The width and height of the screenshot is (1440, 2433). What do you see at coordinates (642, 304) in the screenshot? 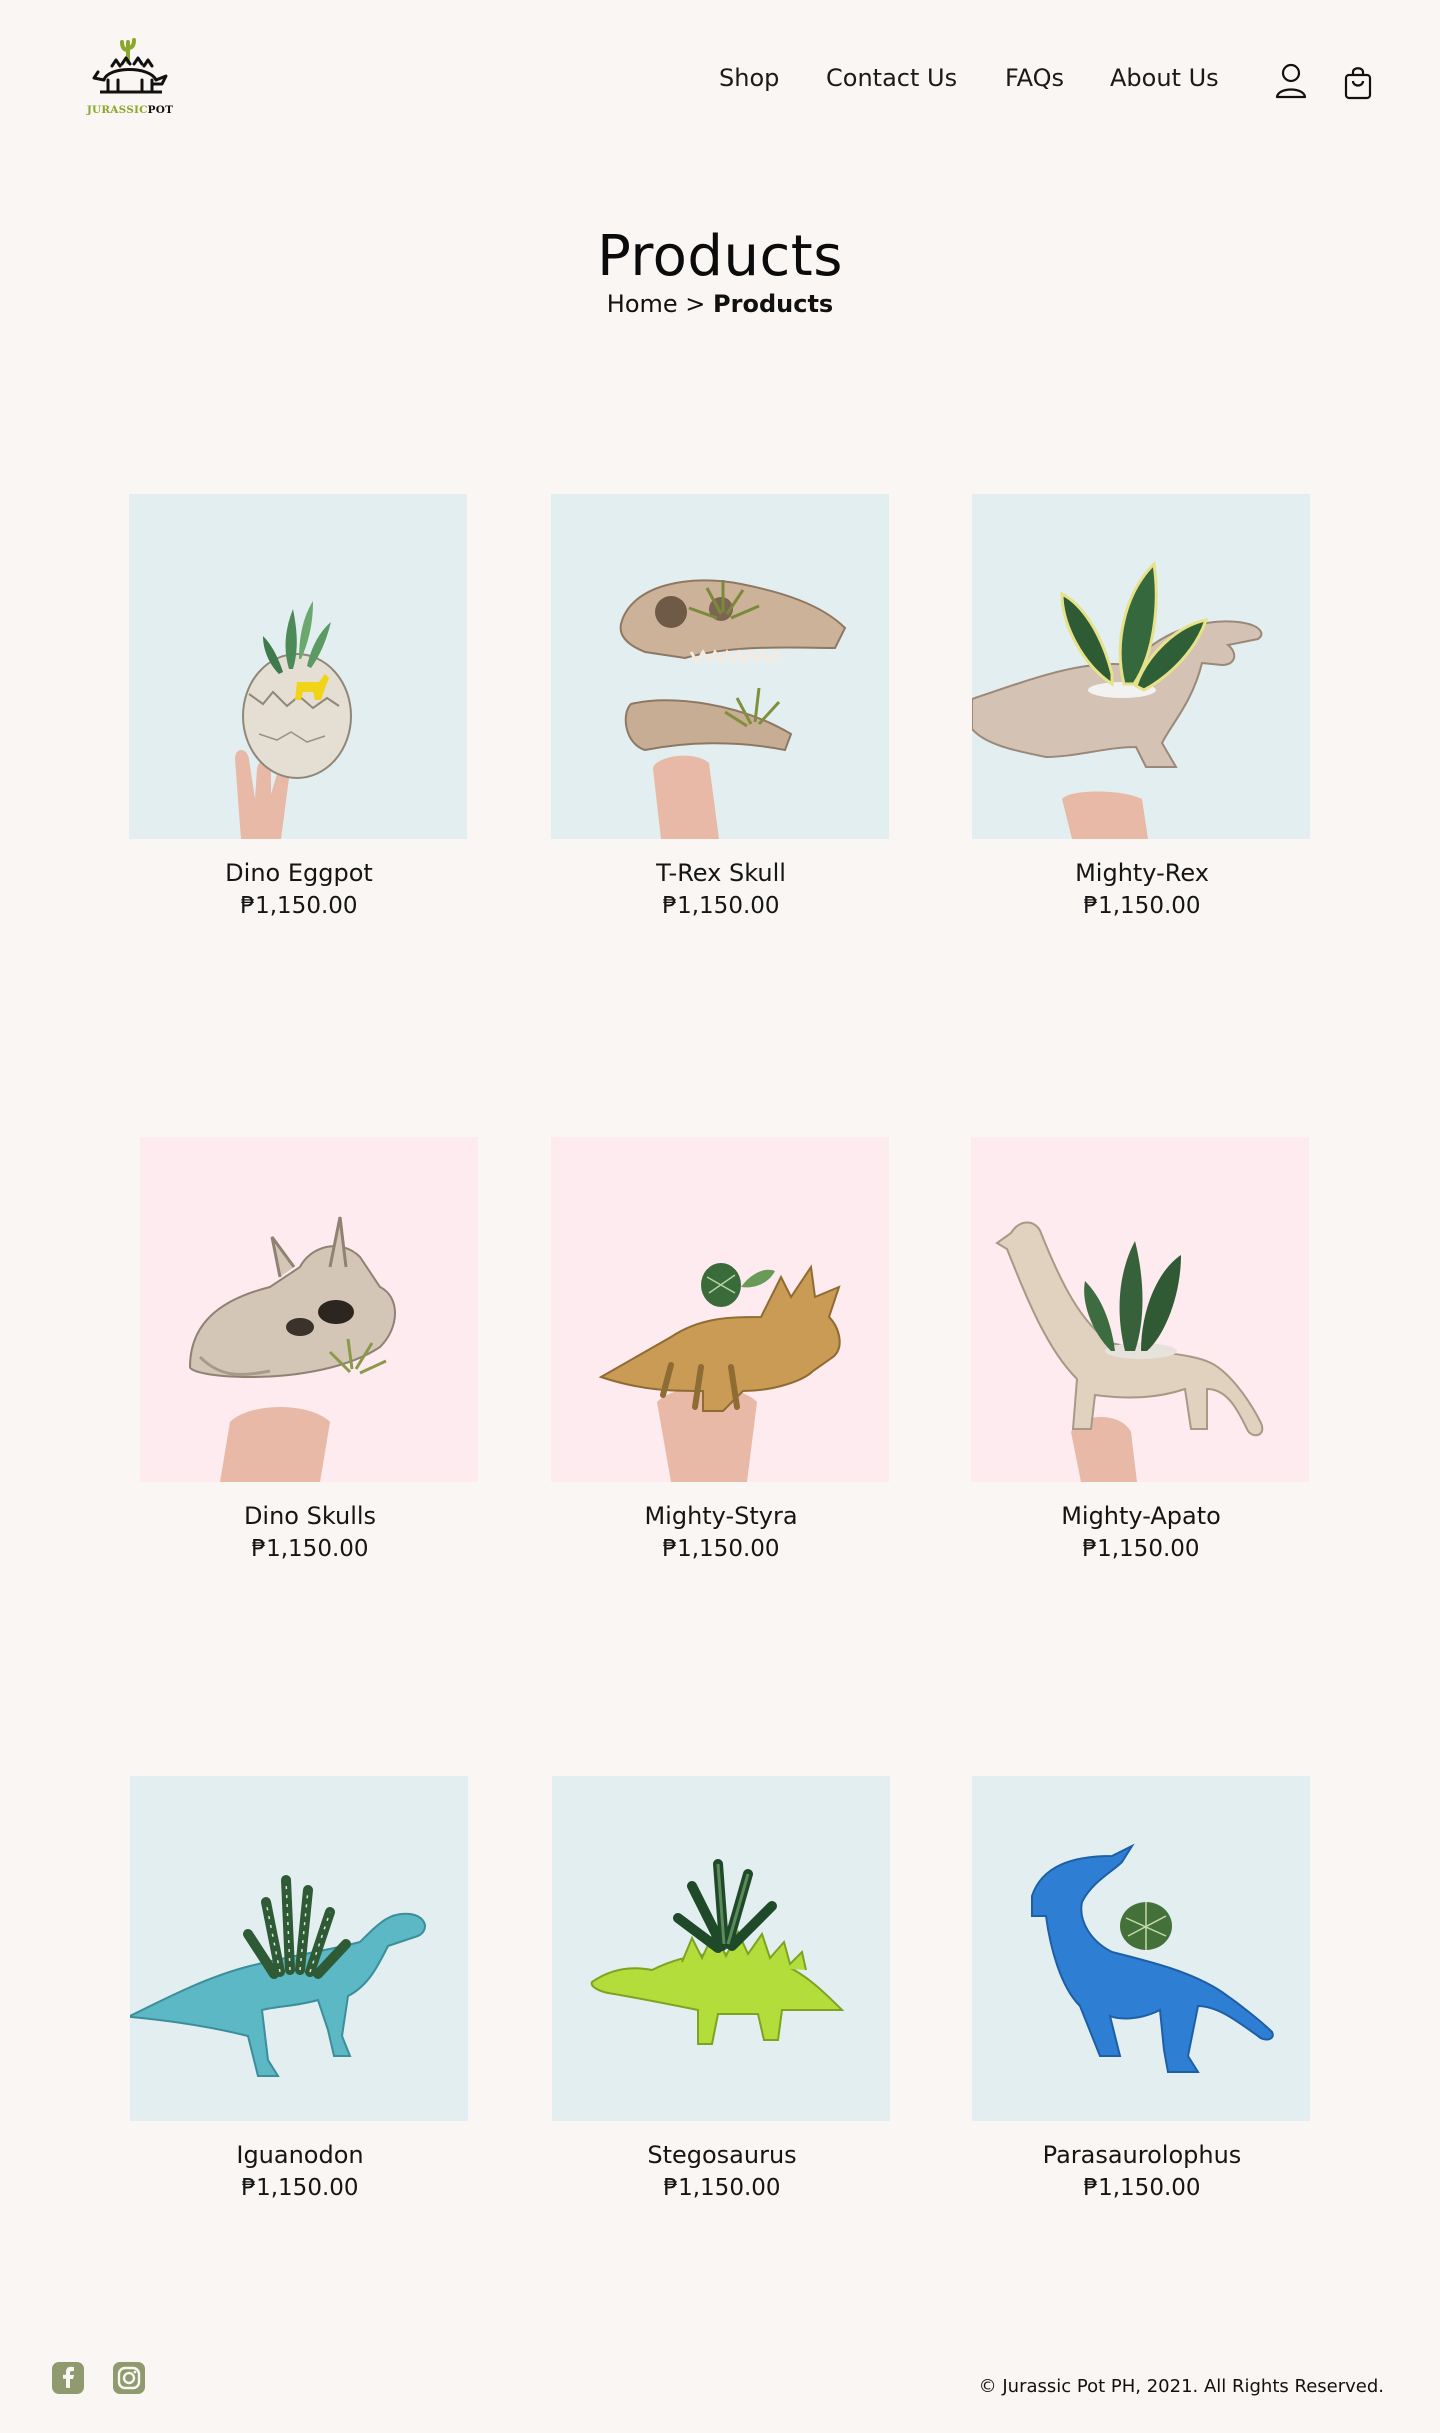
I see `breadcrumb-home: Home` at bounding box center [642, 304].